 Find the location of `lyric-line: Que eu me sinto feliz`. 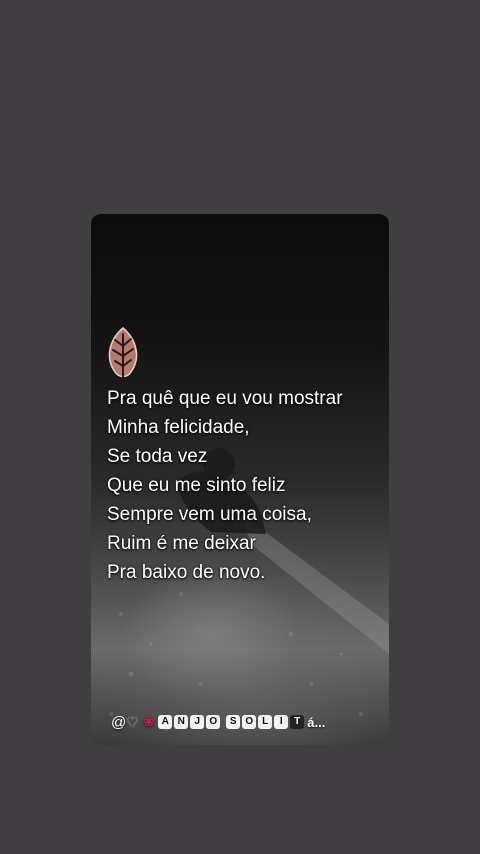

lyric-line: Que eu me sinto feliz is located at coordinates (196, 485).